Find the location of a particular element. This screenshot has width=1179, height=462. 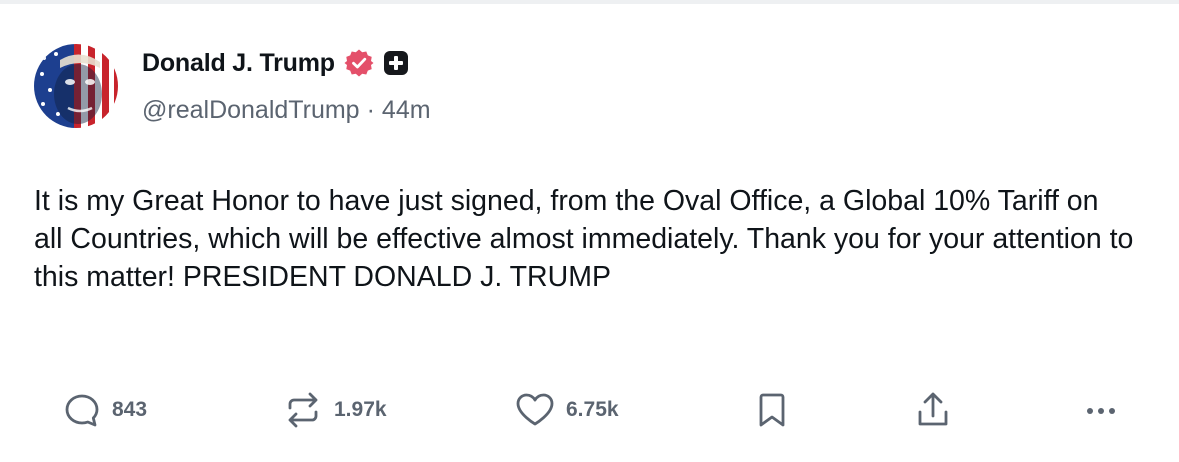

bookmark-icon is located at coordinates (772, 410).